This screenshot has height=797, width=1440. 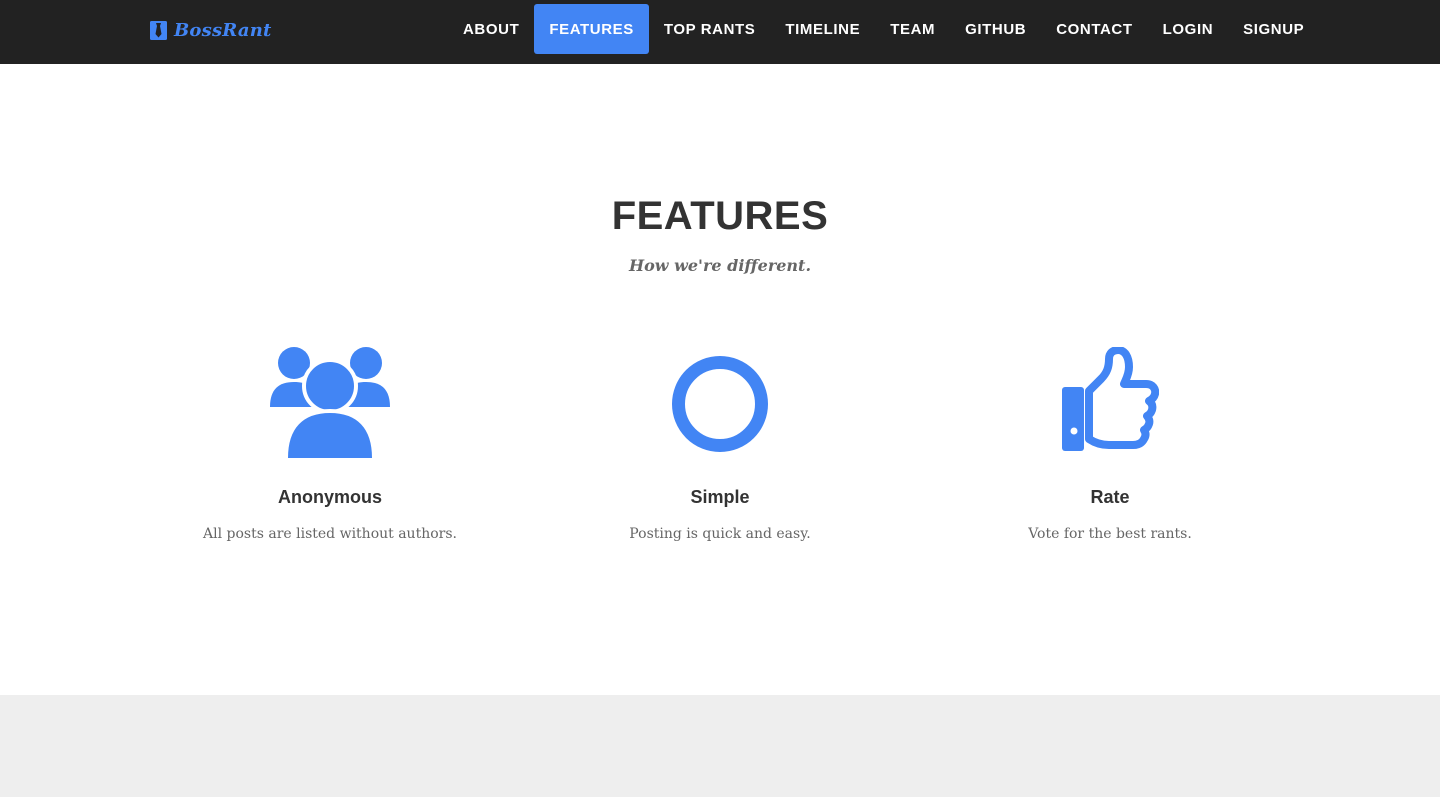 What do you see at coordinates (822, 29) in the screenshot?
I see `nav-item-timeline: TIMELINE` at bounding box center [822, 29].